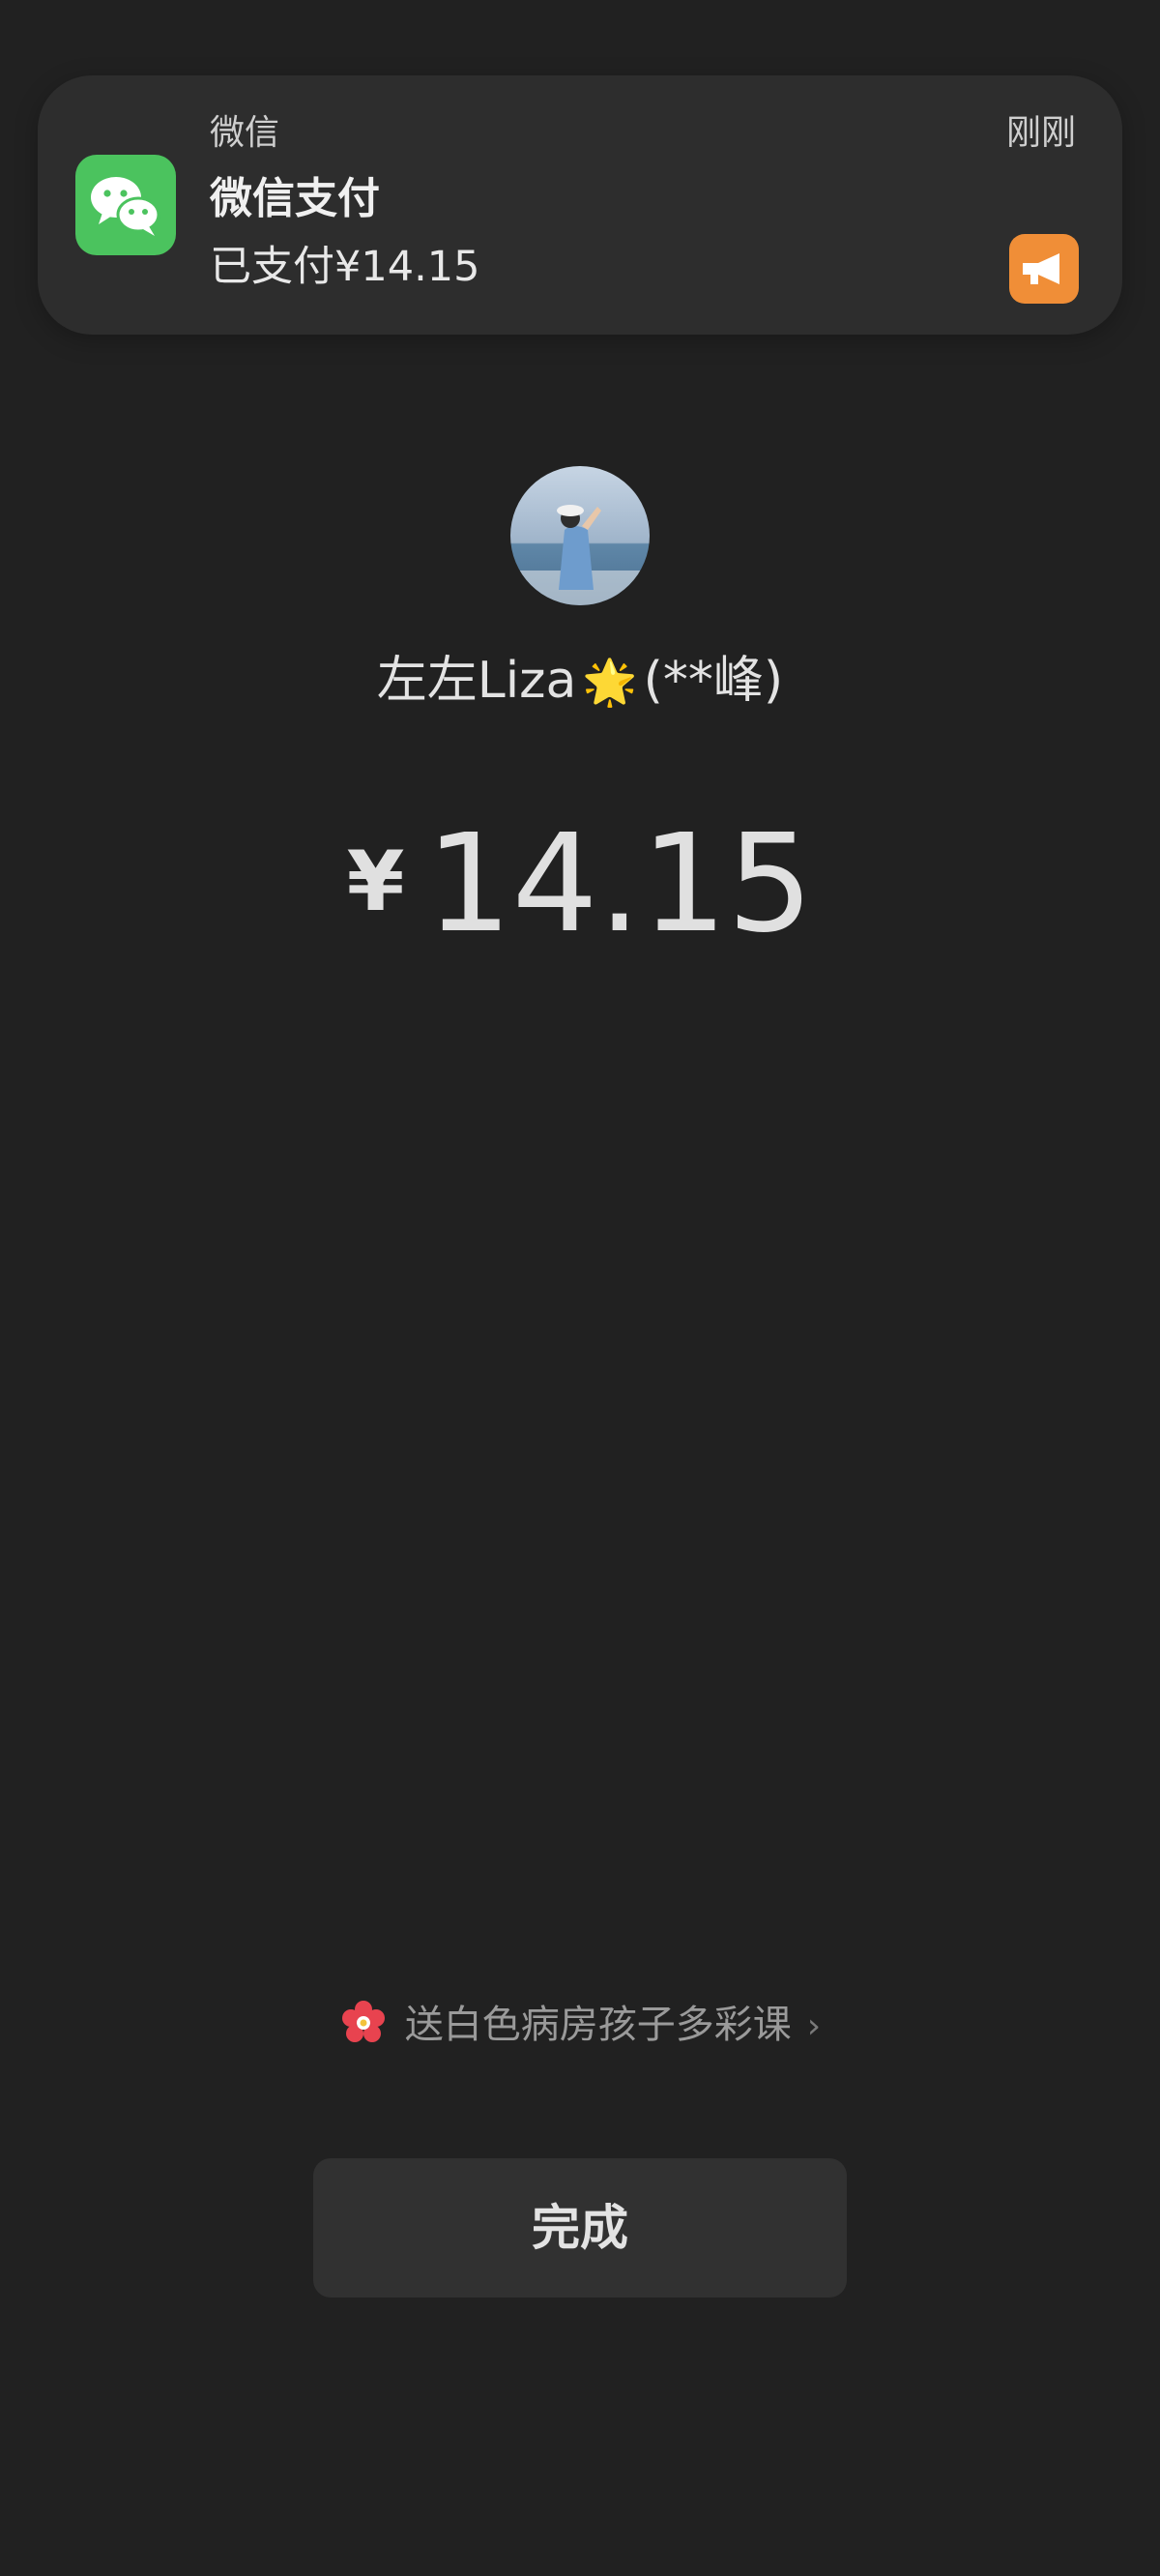 The height and width of the screenshot is (2576, 1160). I want to click on charity-link: 送白色病房孩子多彩课 ›, so click(580, 2025).